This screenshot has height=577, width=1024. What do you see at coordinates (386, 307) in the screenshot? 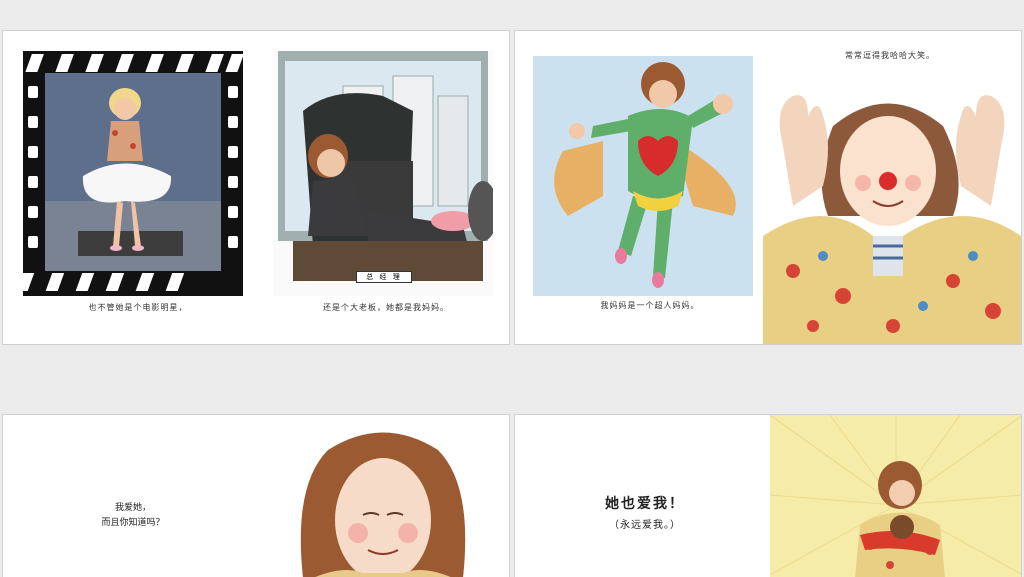
I see `slide-1-right-caption: 还是个大老板，她都是我妈妈。` at bounding box center [386, 307].